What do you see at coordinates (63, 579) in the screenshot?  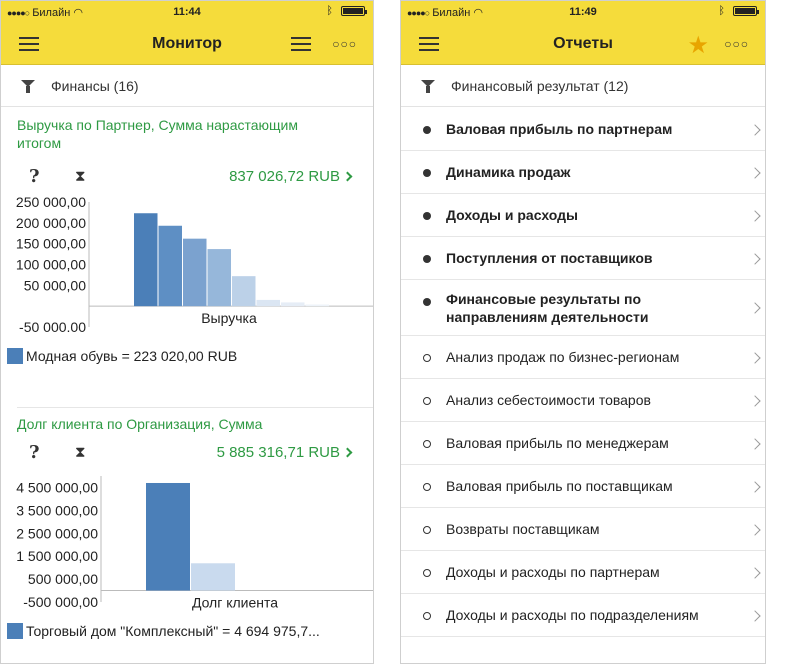 I see `y-tick-label: 500 000,00` at bounding box center [63, 579].